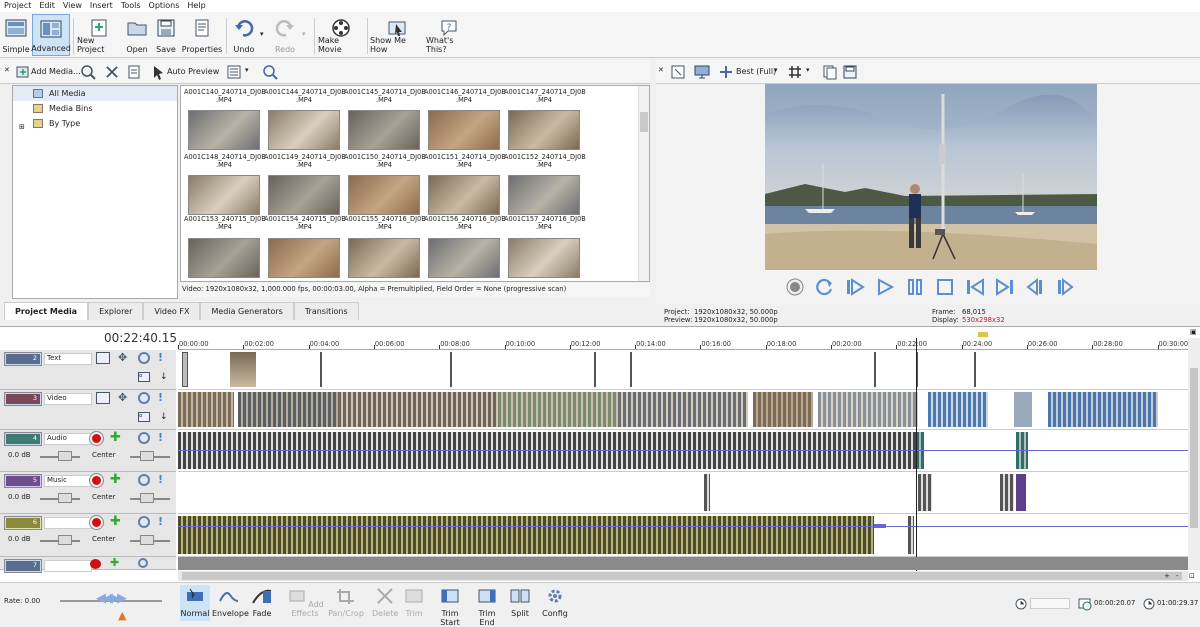 The height and width of the screenshot is (627, 1200). Describe the element at coordinates (262, 603) in the screenshot. I see `fade-tool: Fade` at that location.